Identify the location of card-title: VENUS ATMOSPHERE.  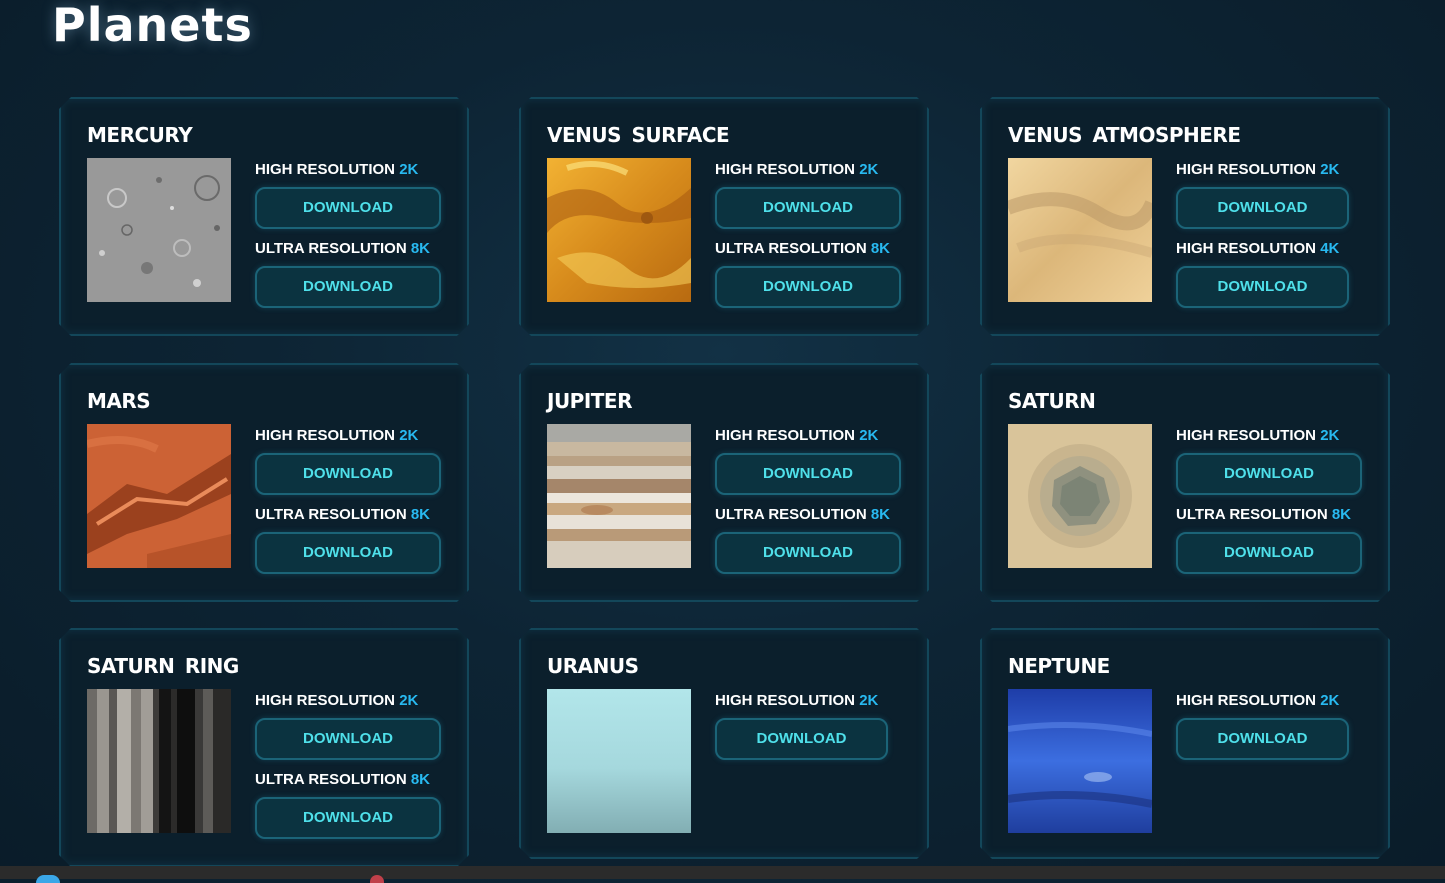
(1124, 135).